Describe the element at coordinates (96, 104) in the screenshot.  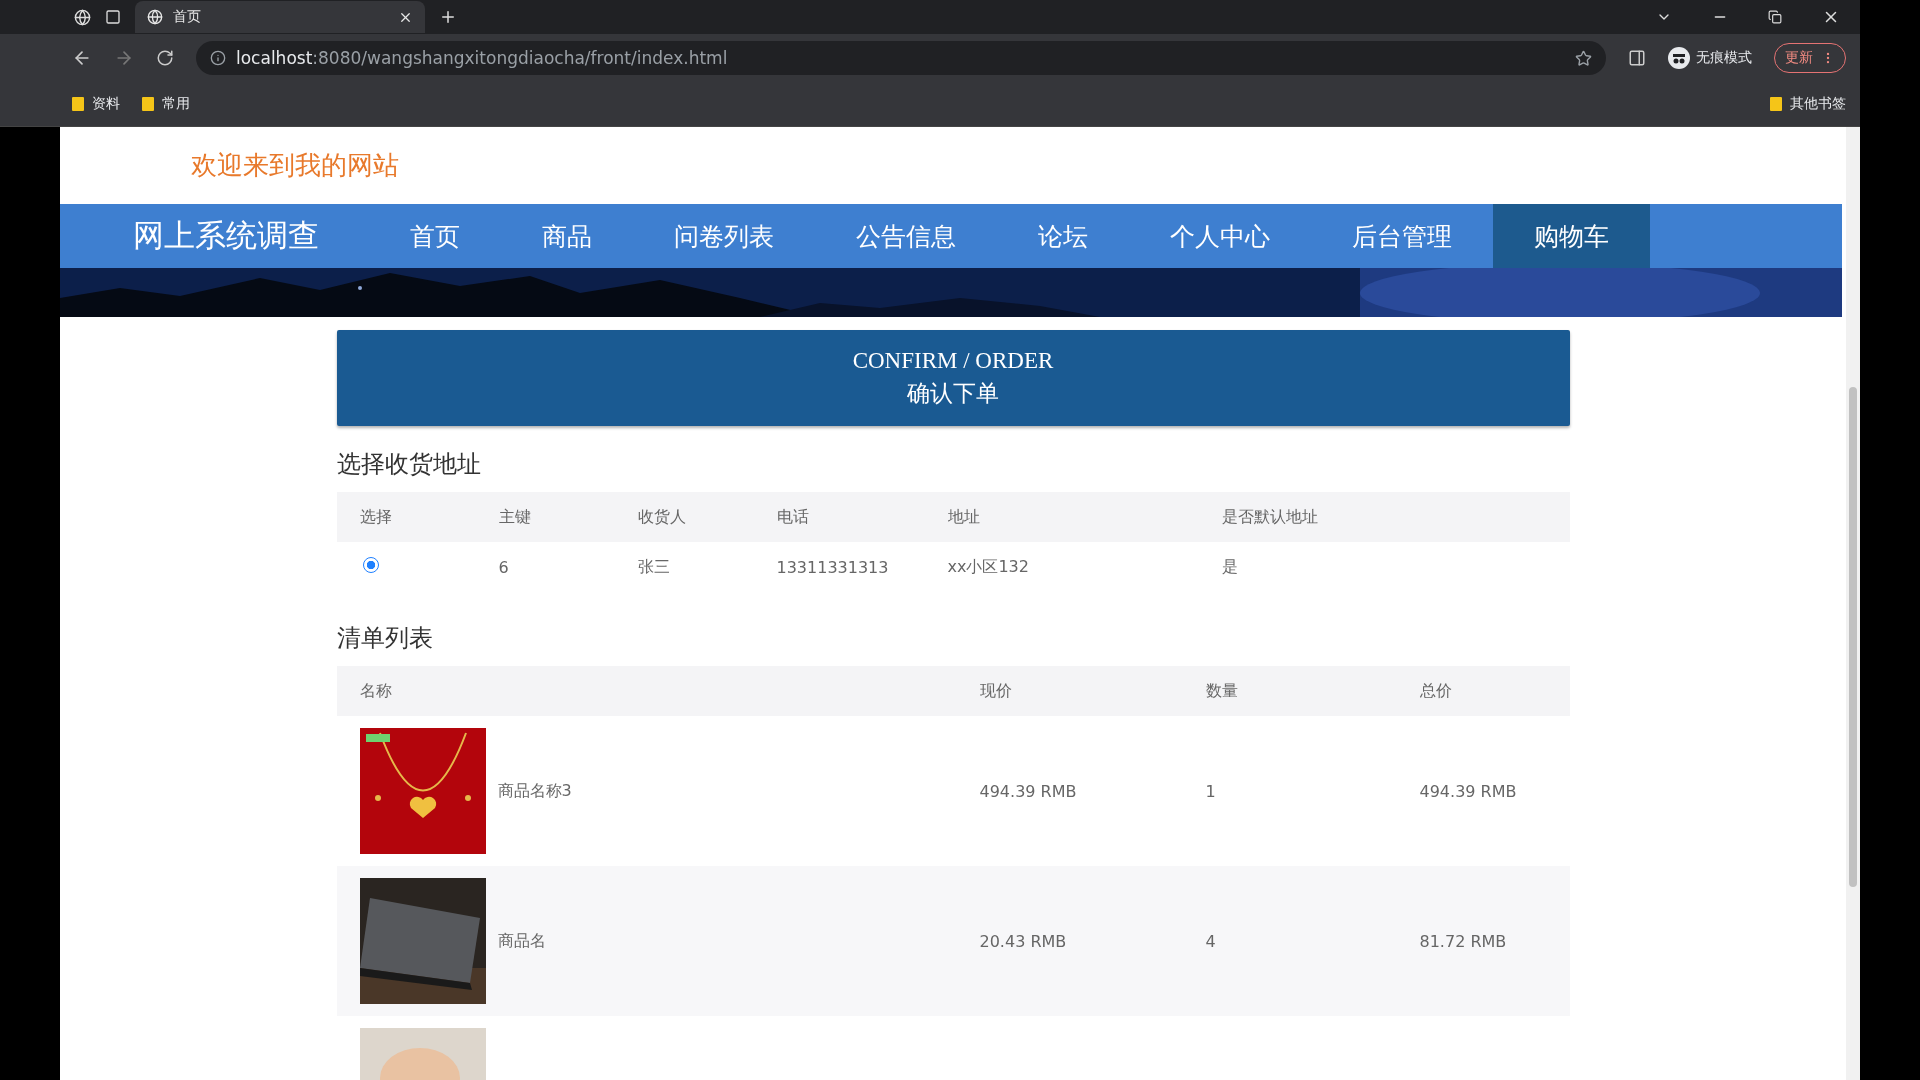
I see `bookmark-folder: 资料` at that location.